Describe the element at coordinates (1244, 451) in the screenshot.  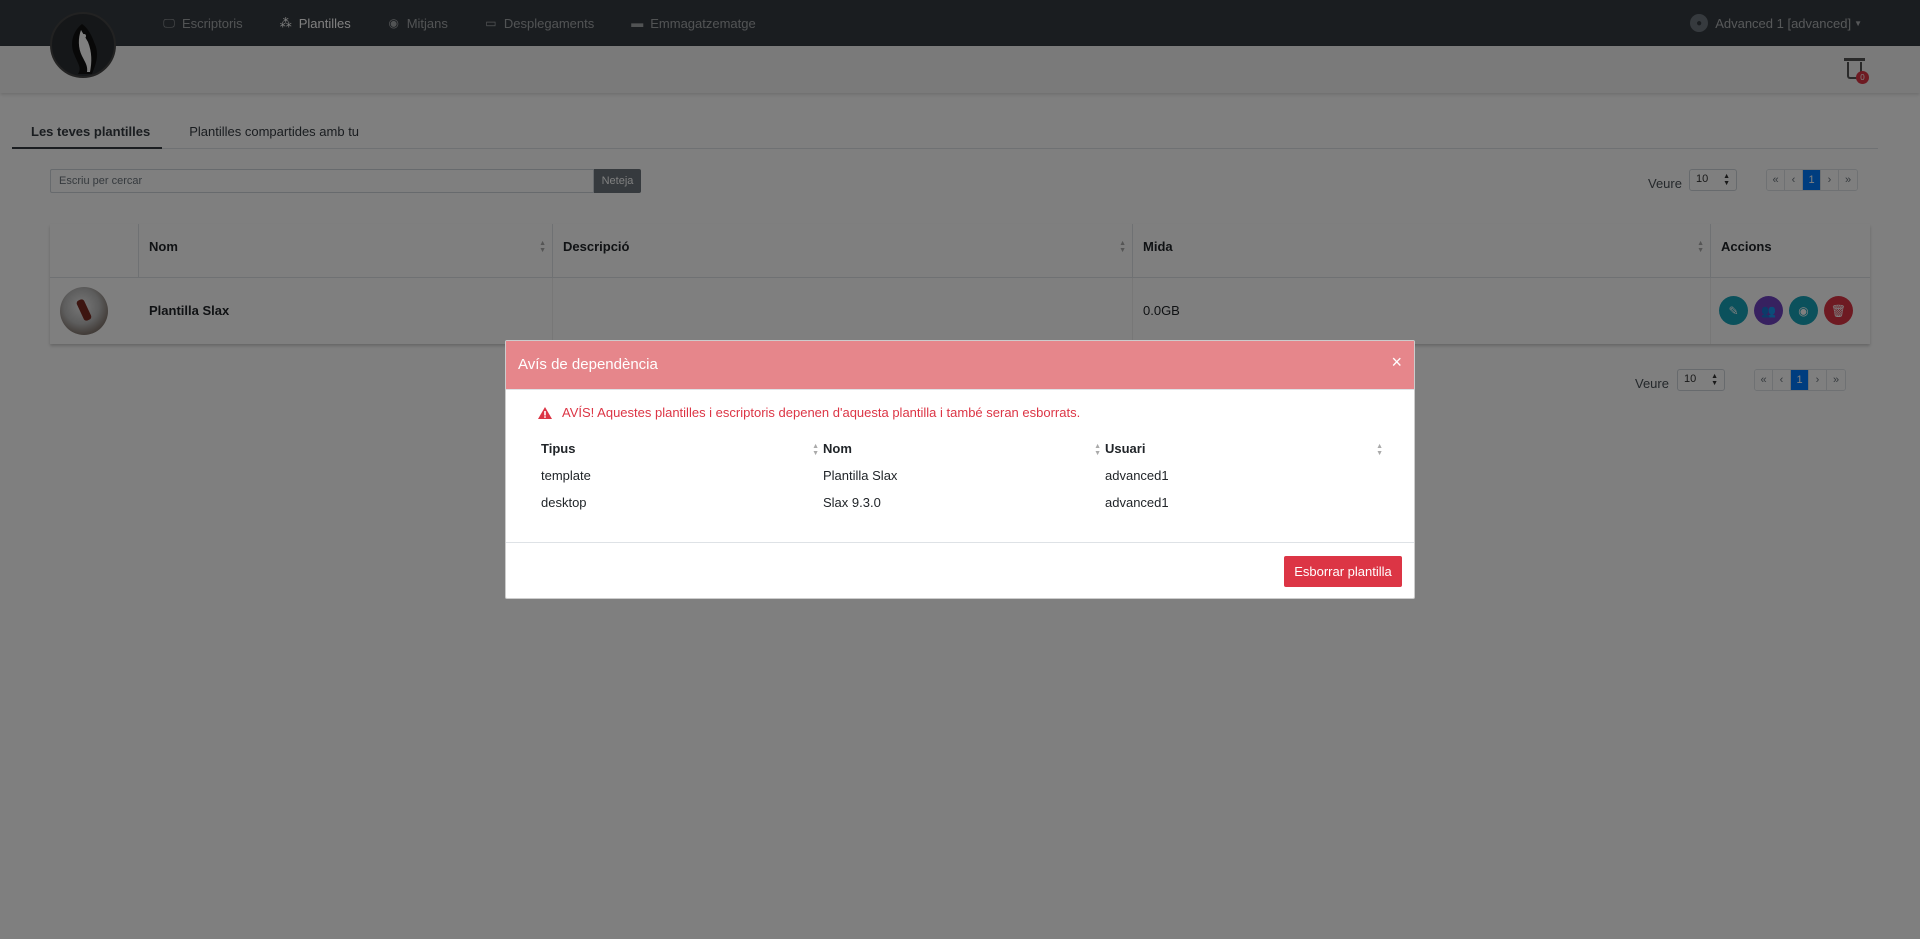
I see `dep-column-header-user: Usuari ▲ ▼` at that location.